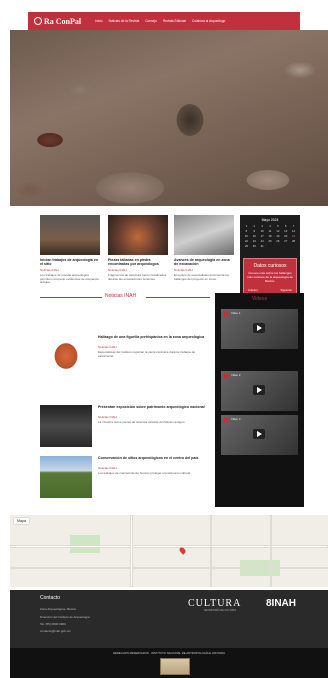 This screenshot has height=678, width=328. I want to click on calendar-day: 13, so click(285, 231).